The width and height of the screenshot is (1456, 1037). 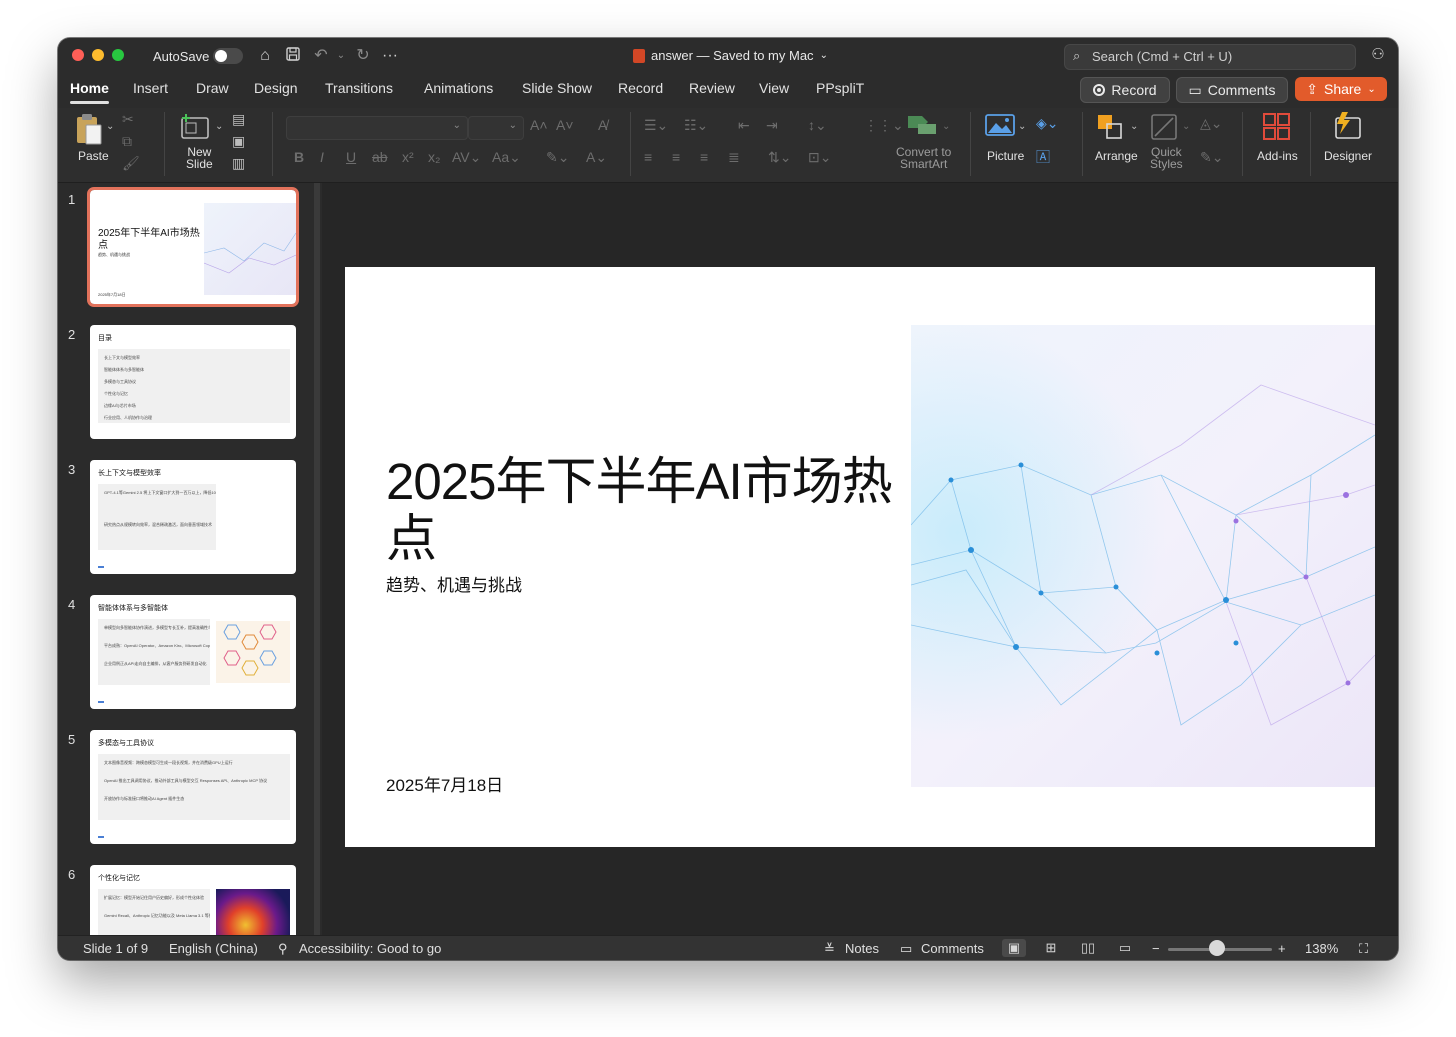 What do you see at coordinates (150, 88) in the screenshot?
I see `tab-insert: Insert` at bounding box center [150, 88].